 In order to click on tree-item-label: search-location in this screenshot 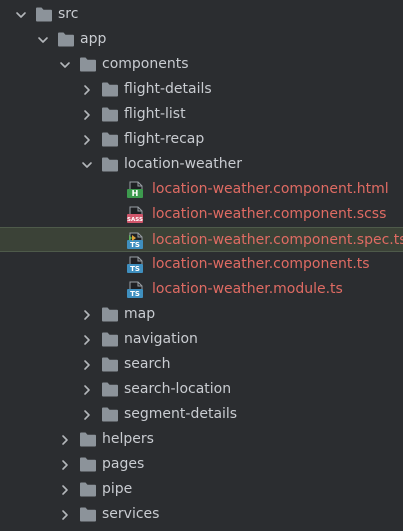, I will do `click(178, 389)`.